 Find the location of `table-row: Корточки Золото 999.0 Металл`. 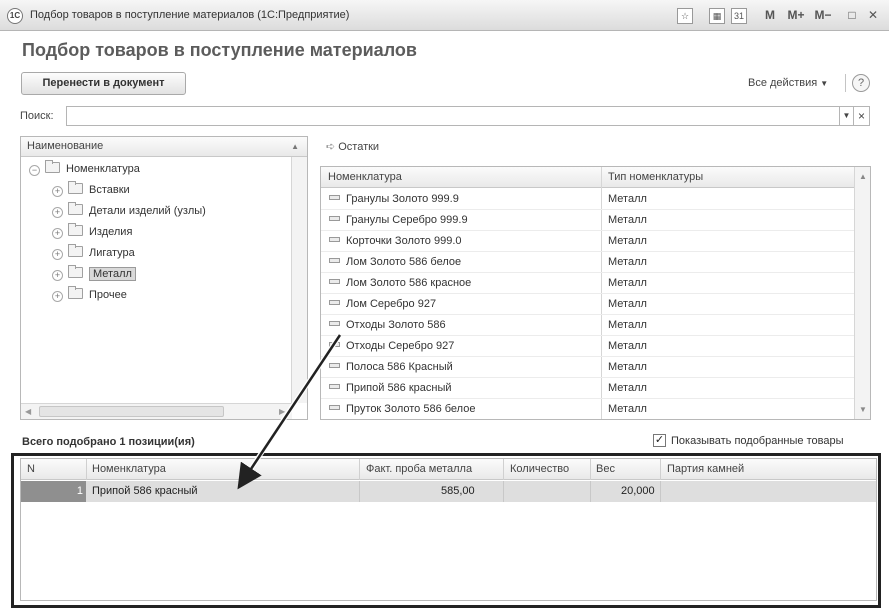

table-row: Корточки Золото 999.0 Металл is located at coordinates (588, 241).